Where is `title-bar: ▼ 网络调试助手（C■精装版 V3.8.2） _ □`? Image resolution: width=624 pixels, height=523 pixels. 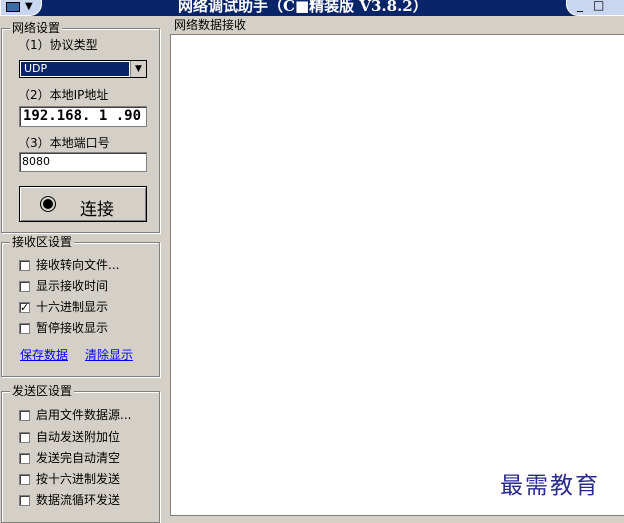 title-bar: ▼ 网络调试助手（C■精装版 V3.8.2） _ □ is located at coordinates (312, 8).